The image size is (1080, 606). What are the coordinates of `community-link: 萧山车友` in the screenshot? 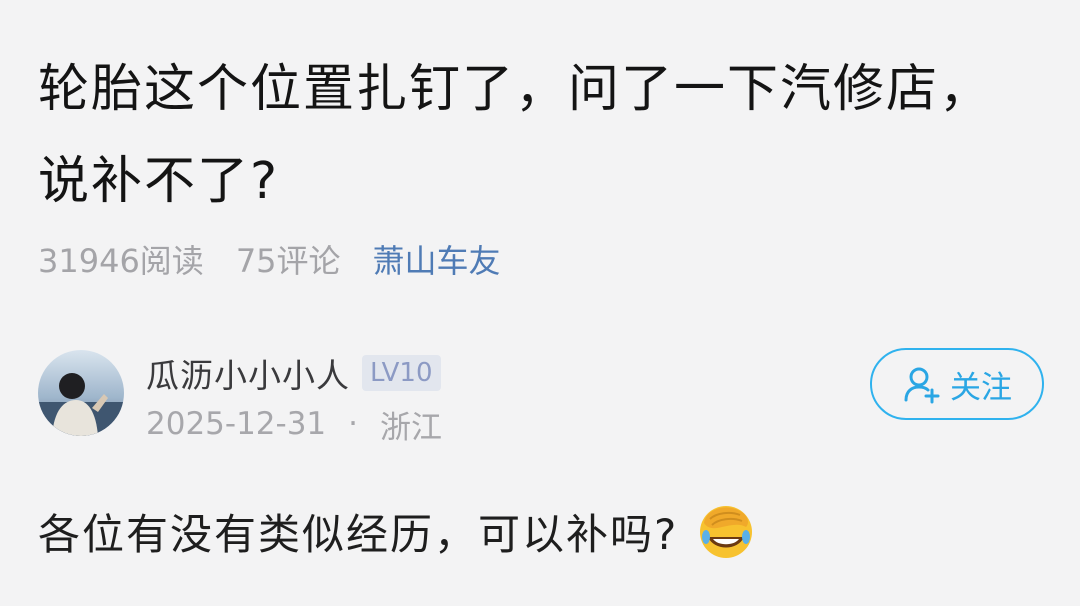 It's located at (437, 259).